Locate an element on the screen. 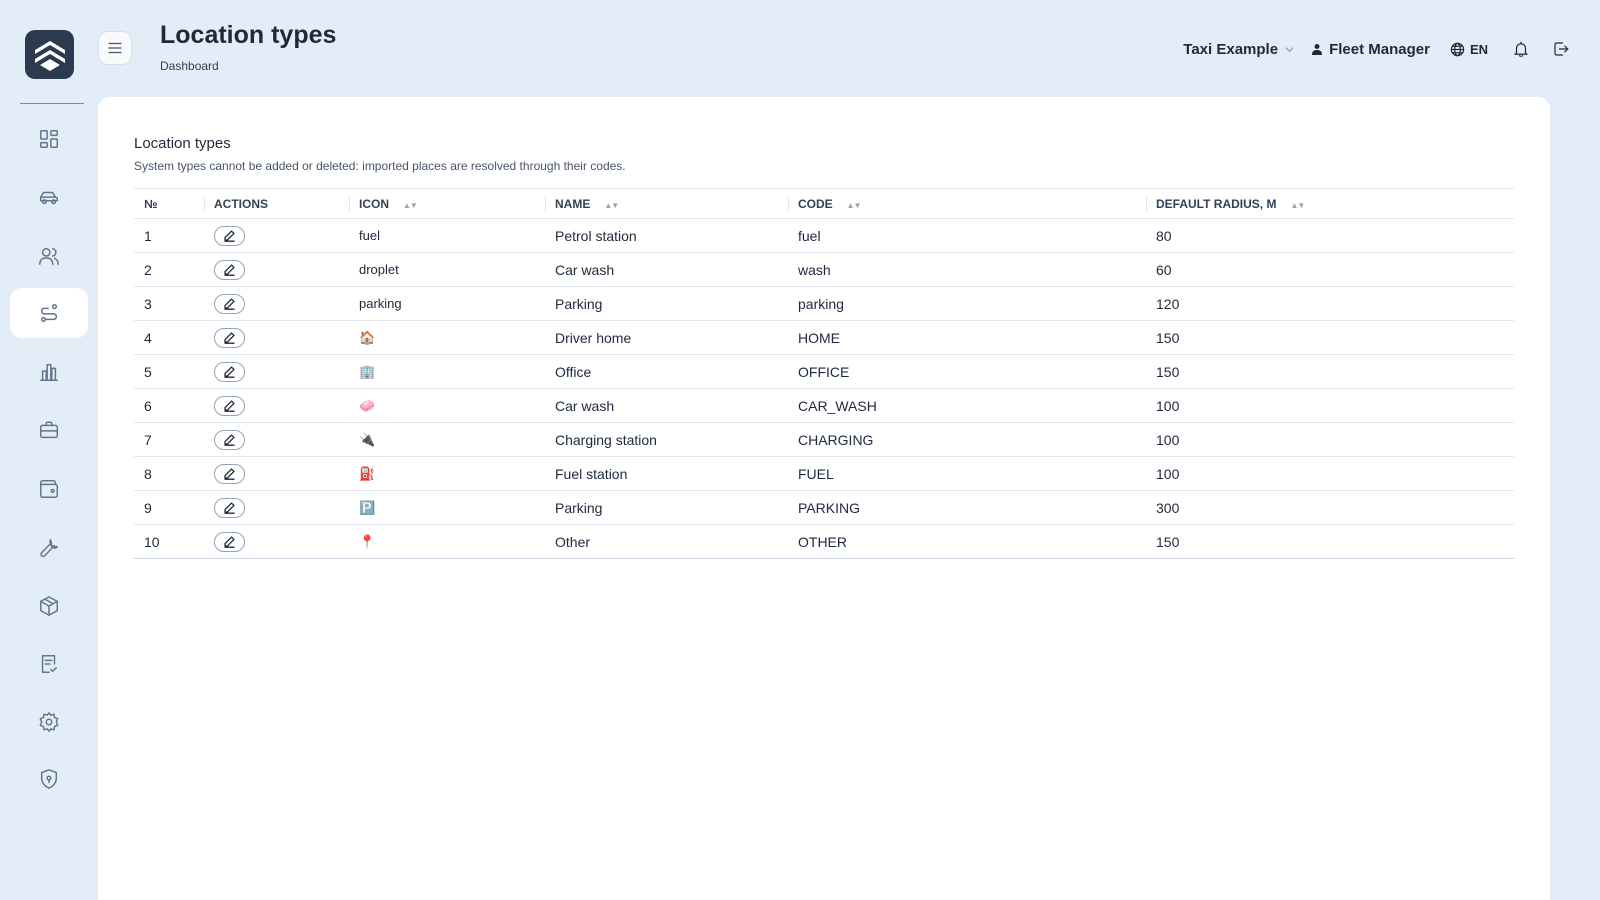 Image resolution: width=1600 pixels, height=900 pixels. row-icon: 🏠 is located at coordinates (447, 337).